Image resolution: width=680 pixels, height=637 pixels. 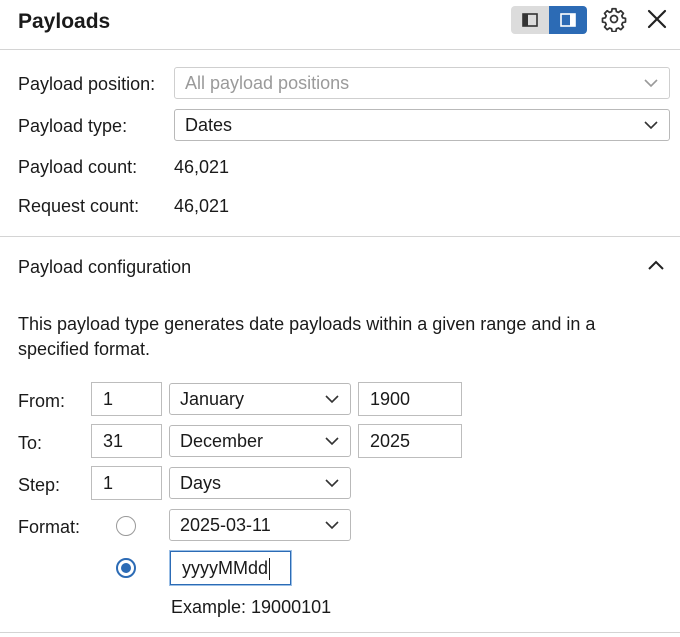 I want to click on layout-toggle, so click(x=549, y=20).